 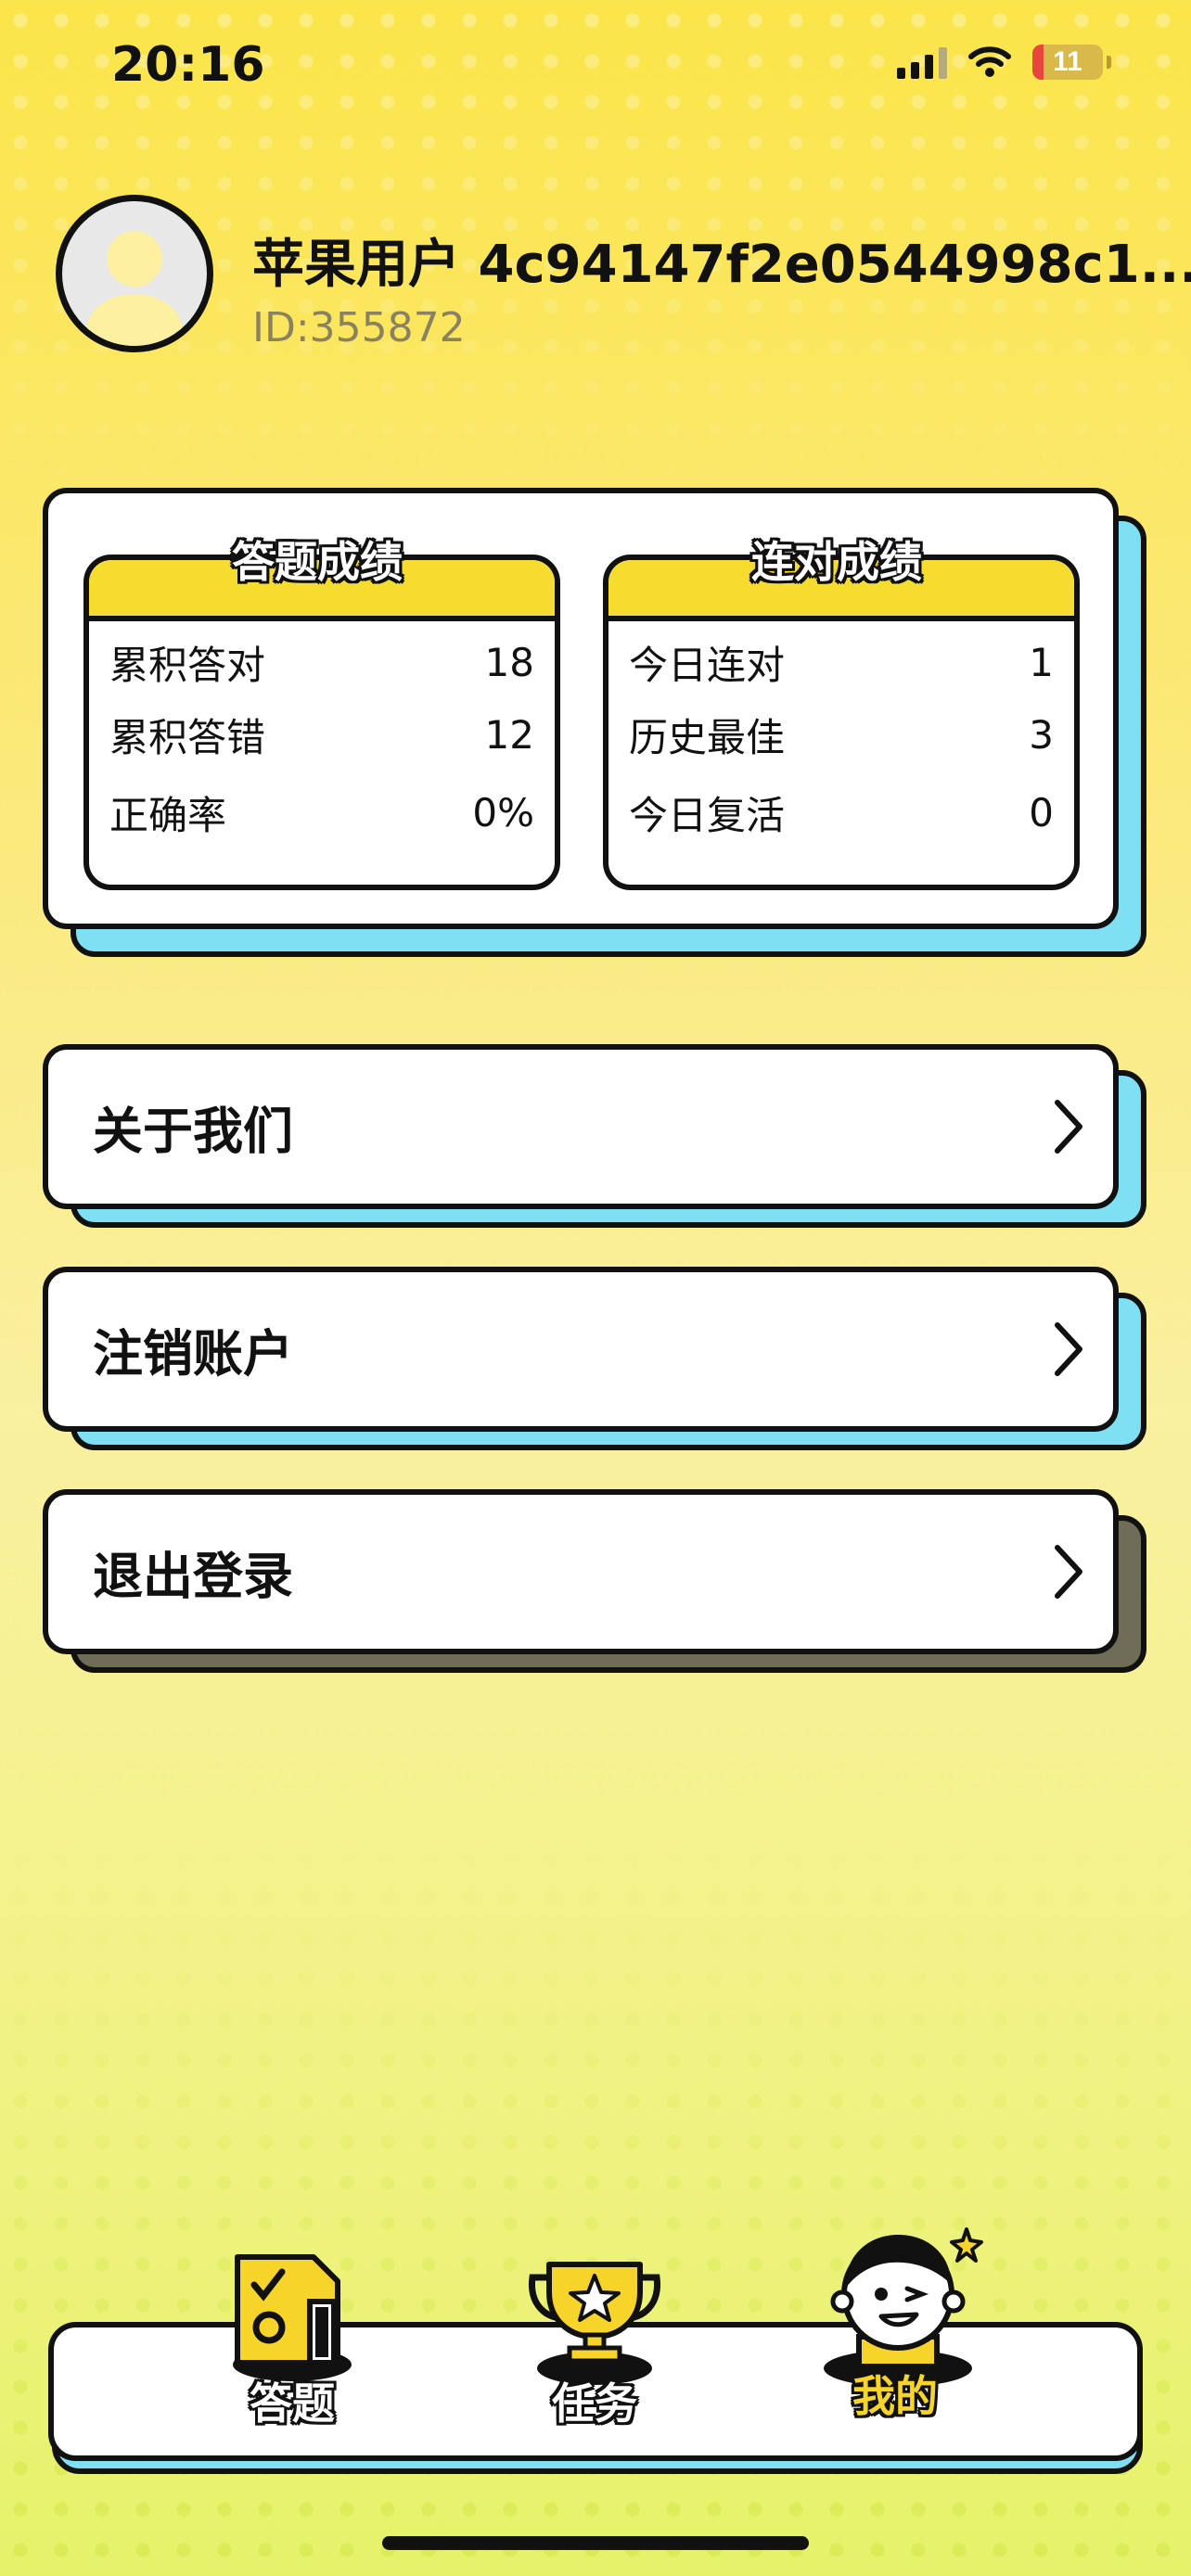 I want to click on stat-value: 0, so click(x=1041, y=812).